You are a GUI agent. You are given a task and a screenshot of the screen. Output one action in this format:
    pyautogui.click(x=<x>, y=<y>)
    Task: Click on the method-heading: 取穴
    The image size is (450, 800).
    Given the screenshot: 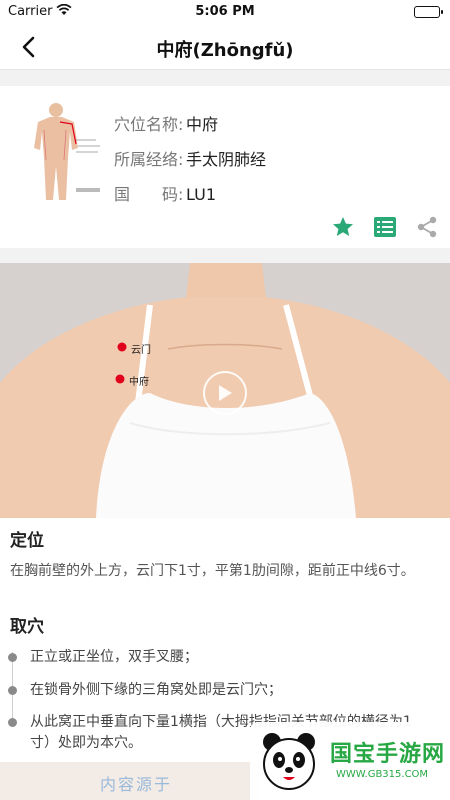 What is the action you would take?
    pyautogui.click(x=27, y=627)
    